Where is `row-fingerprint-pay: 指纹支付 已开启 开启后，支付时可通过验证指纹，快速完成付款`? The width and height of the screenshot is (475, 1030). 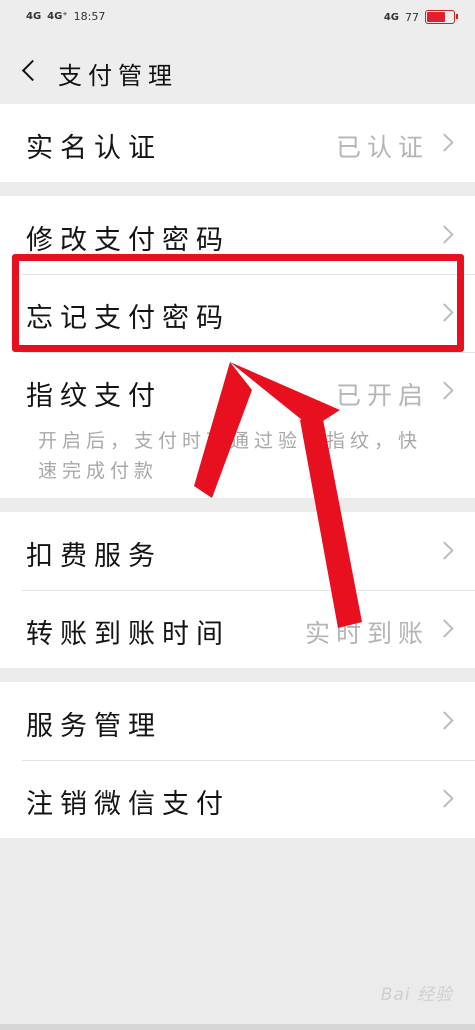 row-fingerprint-pay: 指纹支付 已开启 开启后，支付时可通过验证指纹，快速完成付款 is located at coordinates (237, 425).